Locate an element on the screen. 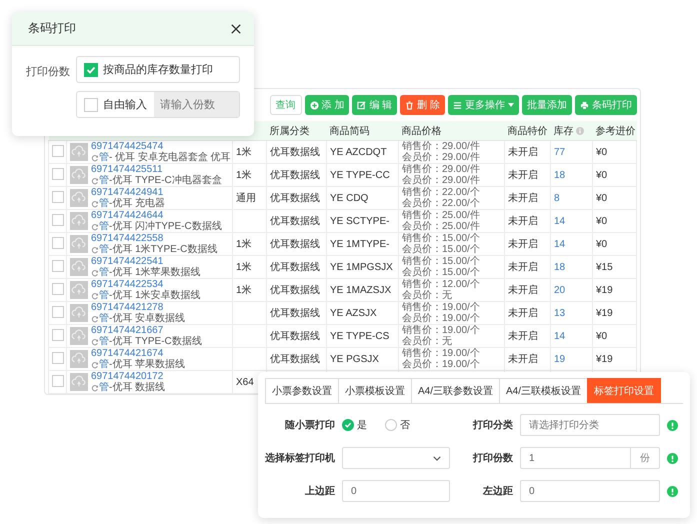  member-price: 会员价：15.00/个 is located at coordinates (441, 249).